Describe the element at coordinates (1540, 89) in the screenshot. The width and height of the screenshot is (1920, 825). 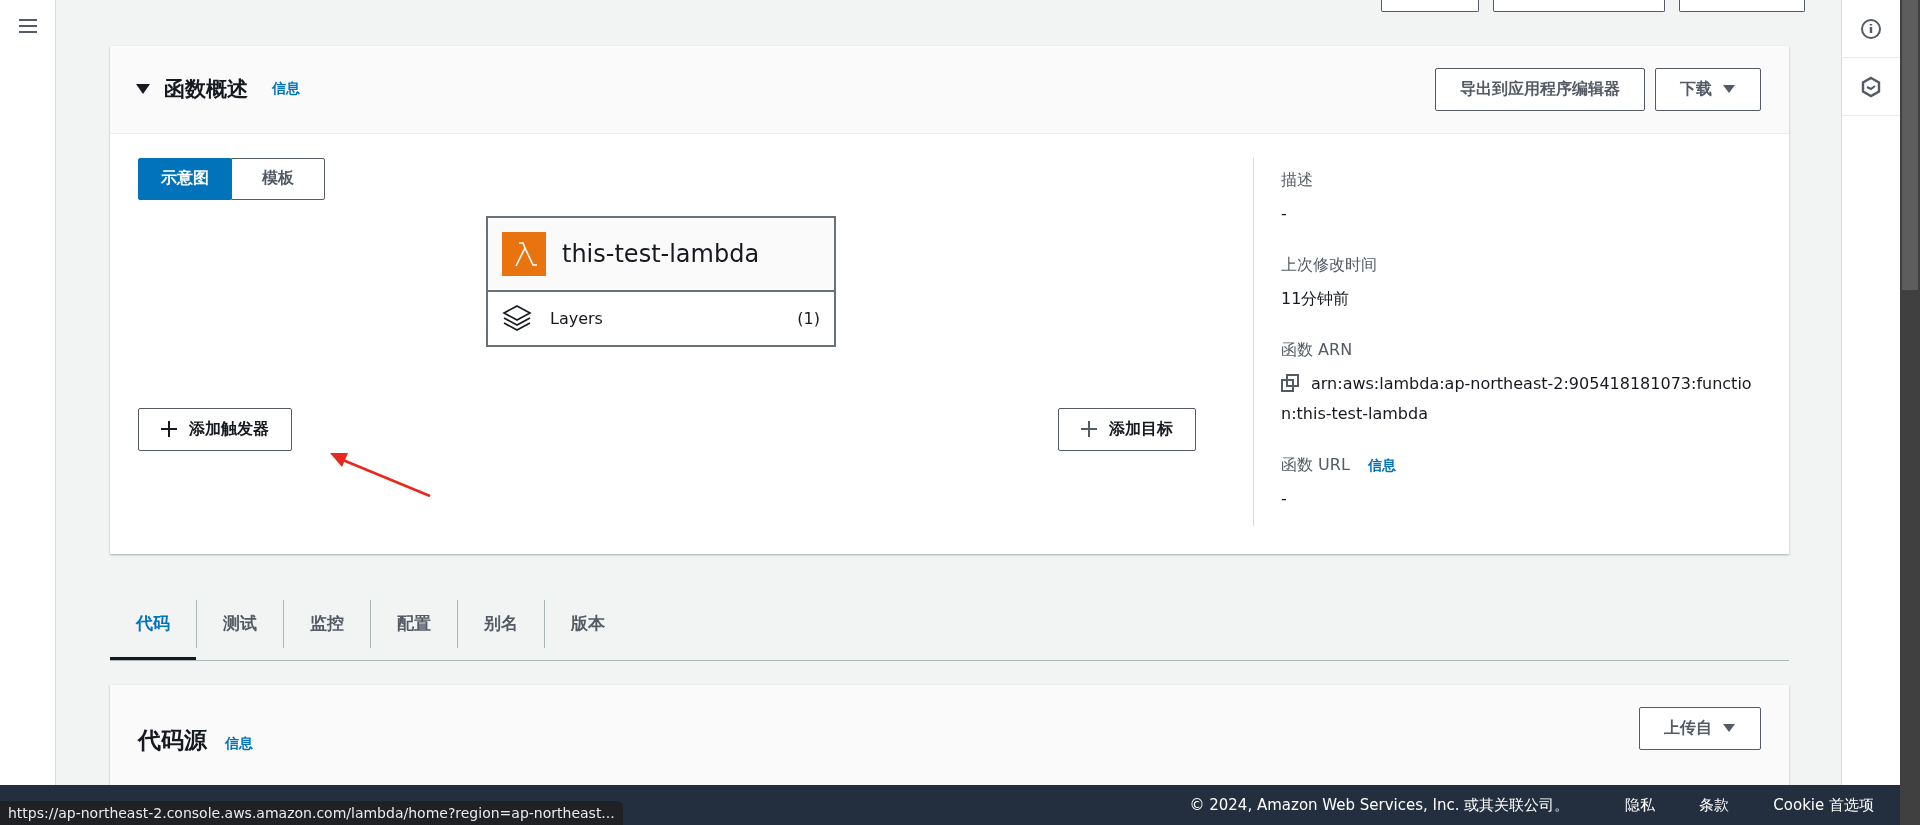
I see `export-button: 导出到应用程序编辑器` at that location.